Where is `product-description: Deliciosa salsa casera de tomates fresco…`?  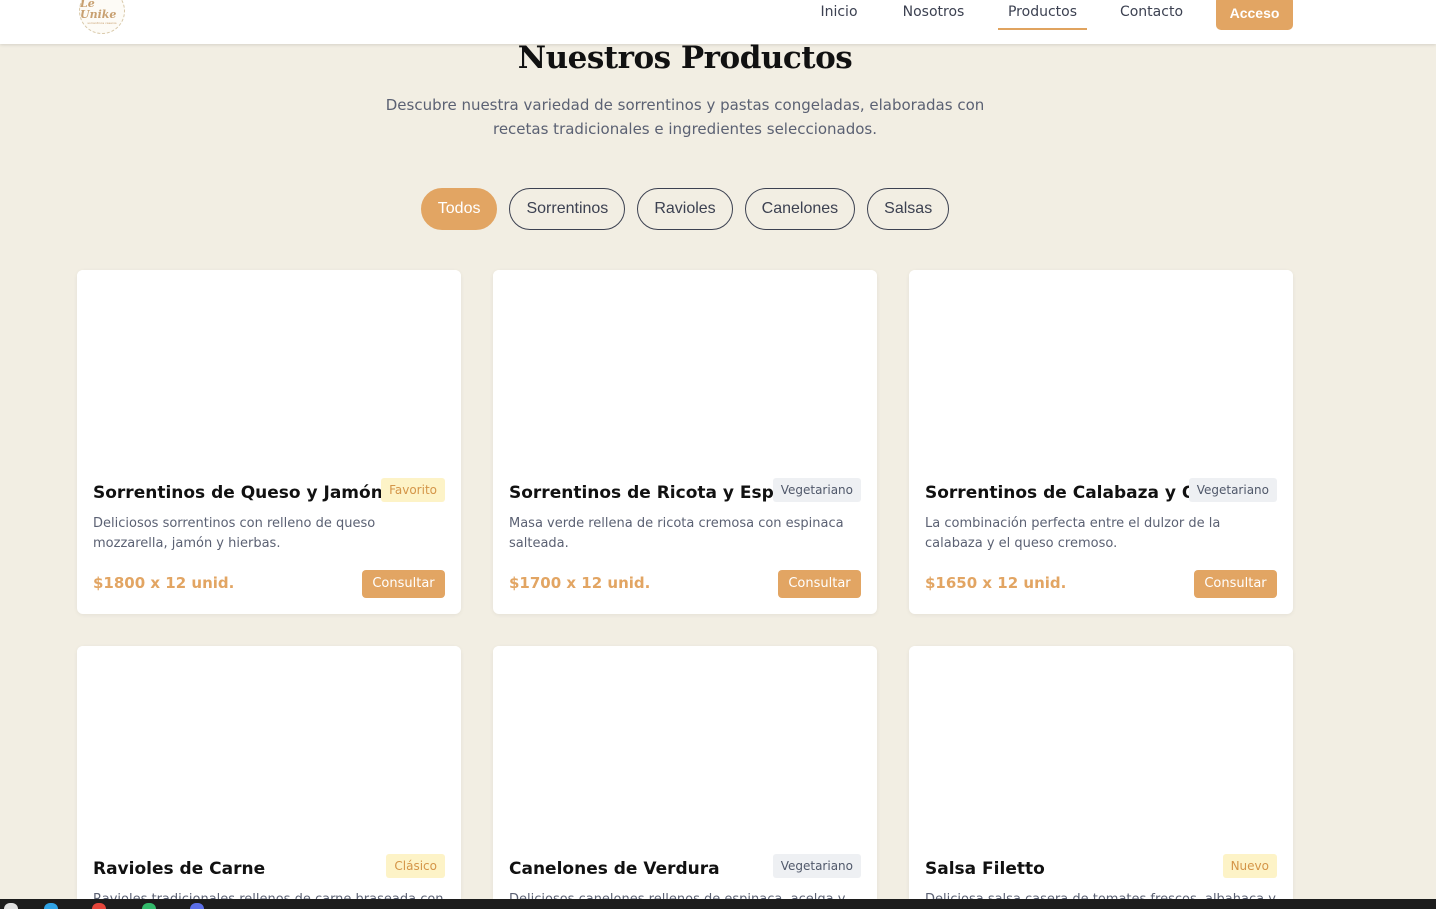
product-description: Deliciosa salsa casera de tomates fresco… is located at coordinates (1101, 894).